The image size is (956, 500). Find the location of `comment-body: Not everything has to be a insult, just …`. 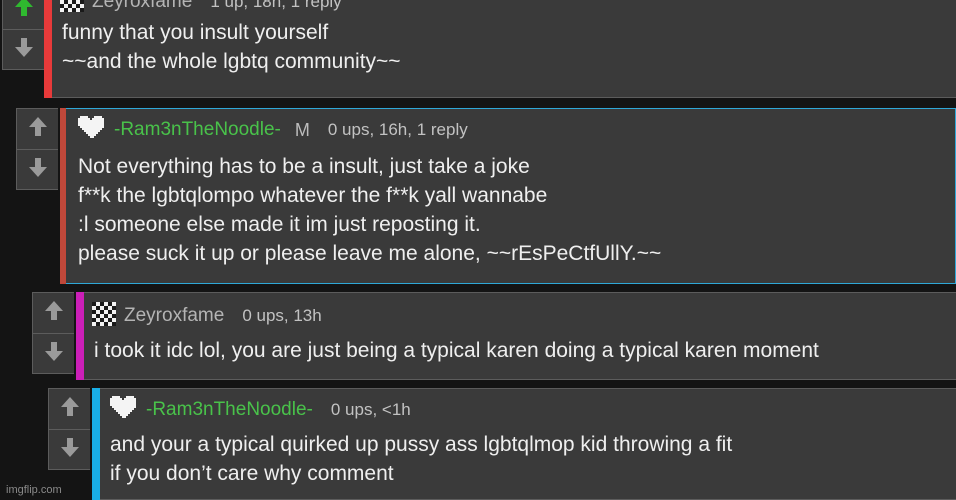

comment-body: Not everything has to be a insult, just … is located at coordinates (369, 210).